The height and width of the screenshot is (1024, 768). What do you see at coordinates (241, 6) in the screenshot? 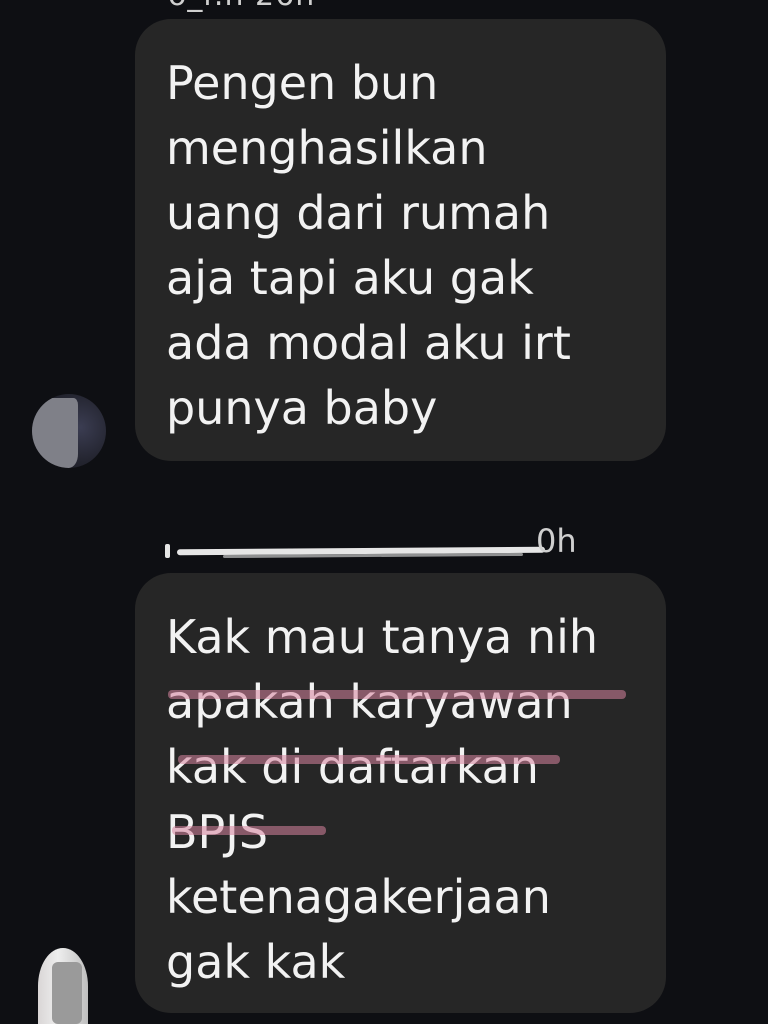
I see `previous-message-header: o_r.n 26h` at bounding box center [241, 6].